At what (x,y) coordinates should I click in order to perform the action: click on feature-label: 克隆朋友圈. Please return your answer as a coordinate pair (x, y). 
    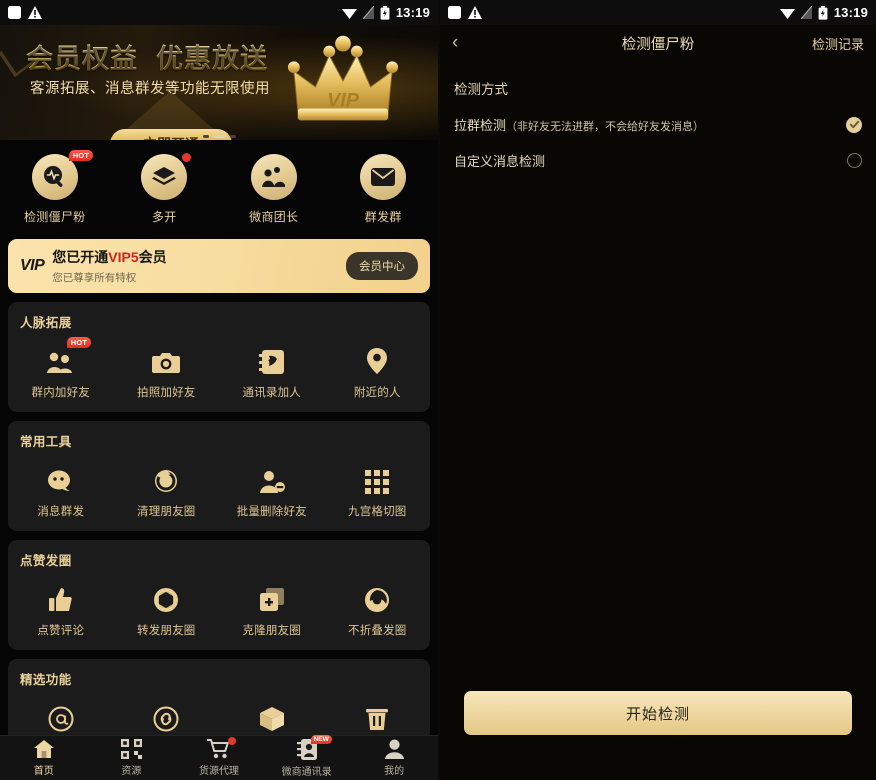
    Looking at the image, I should click on (271, 631).